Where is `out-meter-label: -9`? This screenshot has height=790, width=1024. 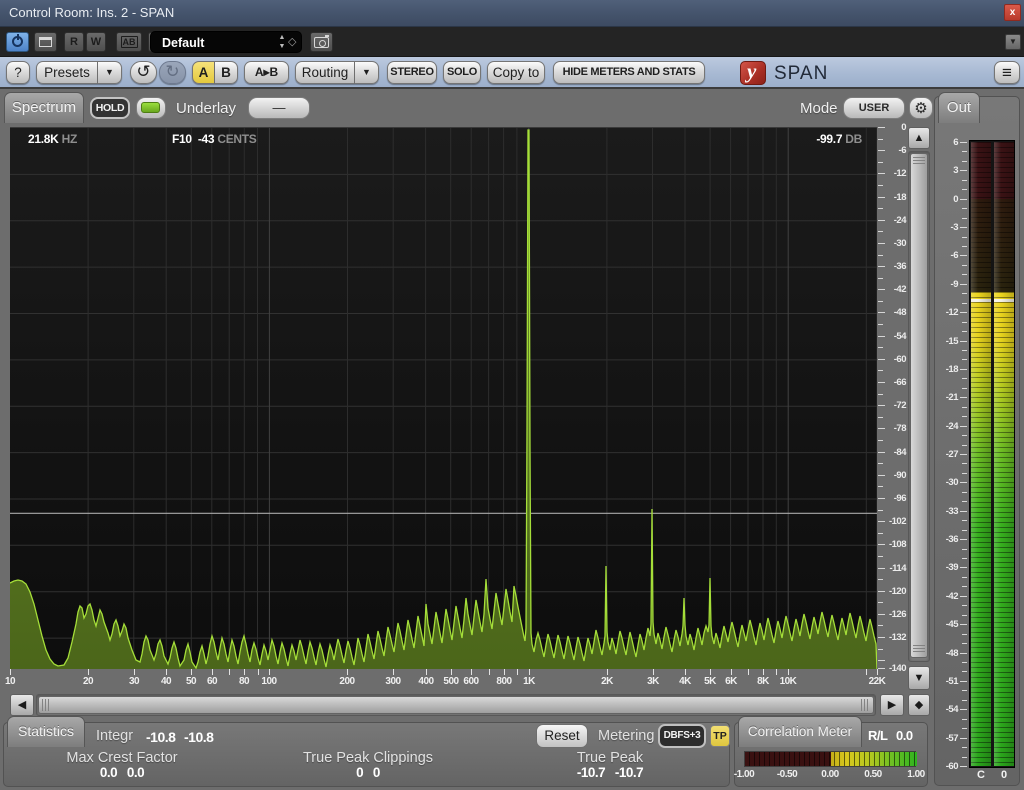 out-meter-label: -9 is located at coordinates (954, 284).